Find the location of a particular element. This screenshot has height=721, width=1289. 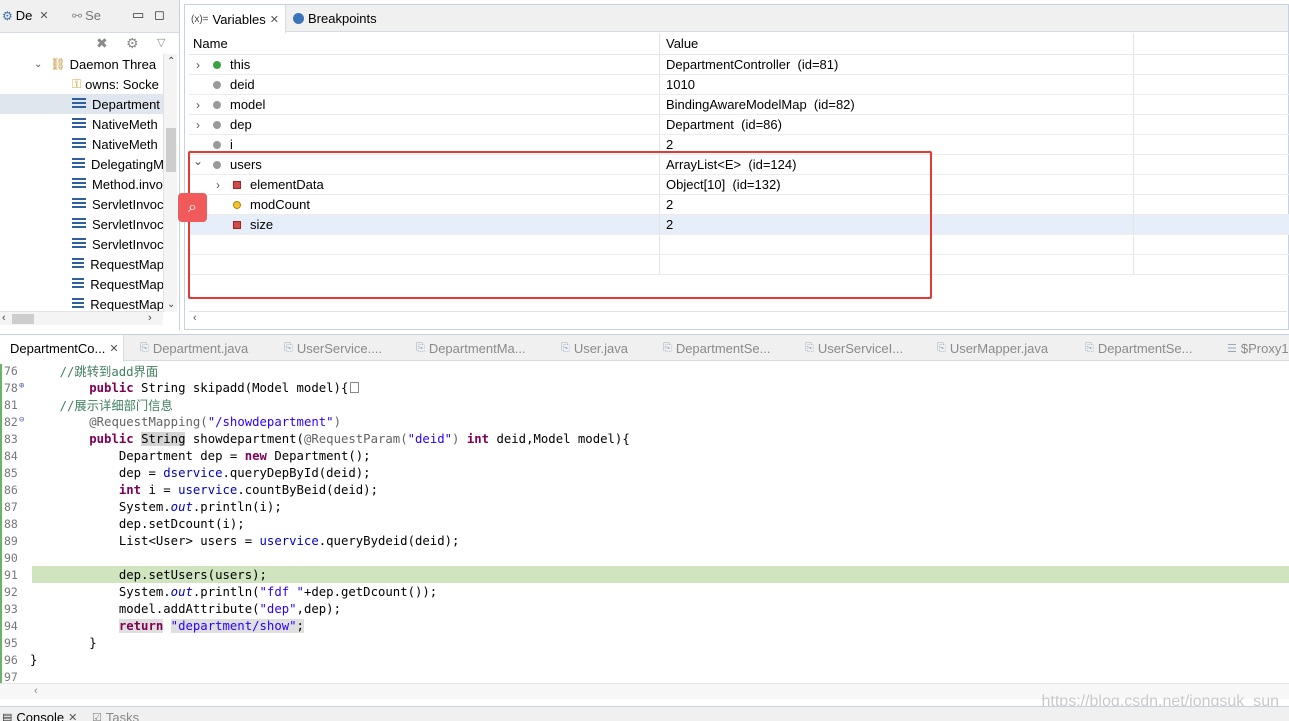

scroll-up-icon: ⌃ is located at coordinates (171, 61).